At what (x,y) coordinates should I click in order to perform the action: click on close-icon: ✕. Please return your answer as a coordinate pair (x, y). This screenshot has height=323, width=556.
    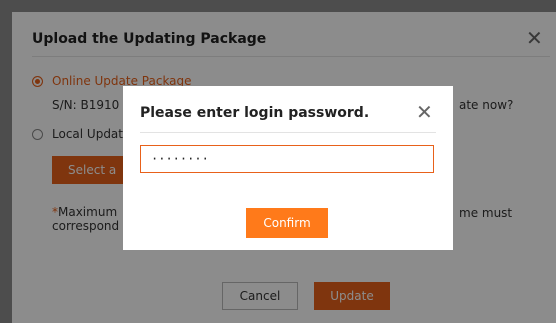
    Looking at the image, I should click on (424, 112).